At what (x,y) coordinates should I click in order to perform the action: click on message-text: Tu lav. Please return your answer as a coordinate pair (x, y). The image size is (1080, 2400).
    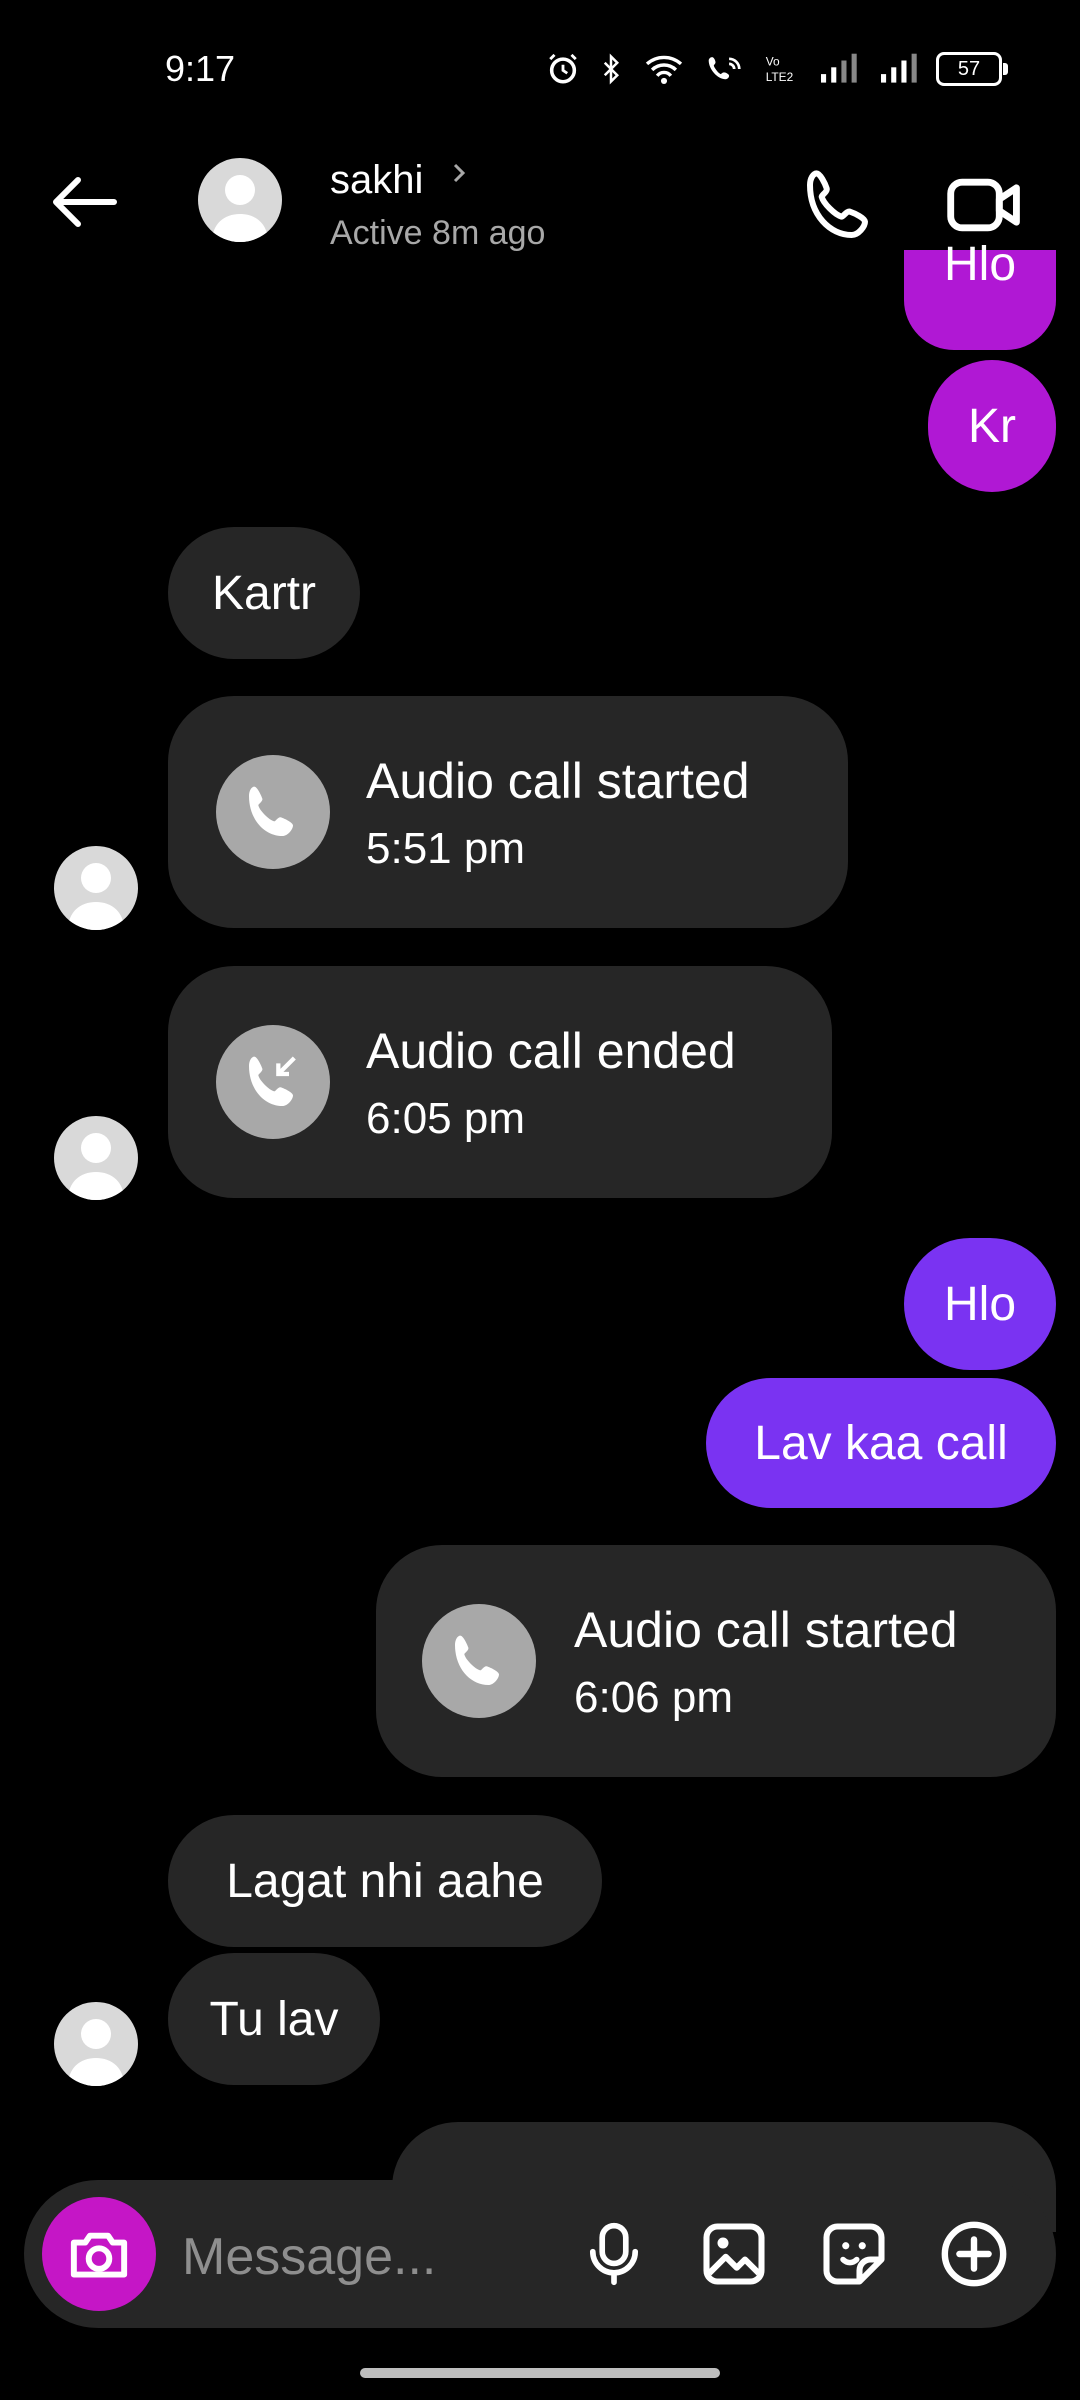
    Looking at the image, I should click on (274, 2019).